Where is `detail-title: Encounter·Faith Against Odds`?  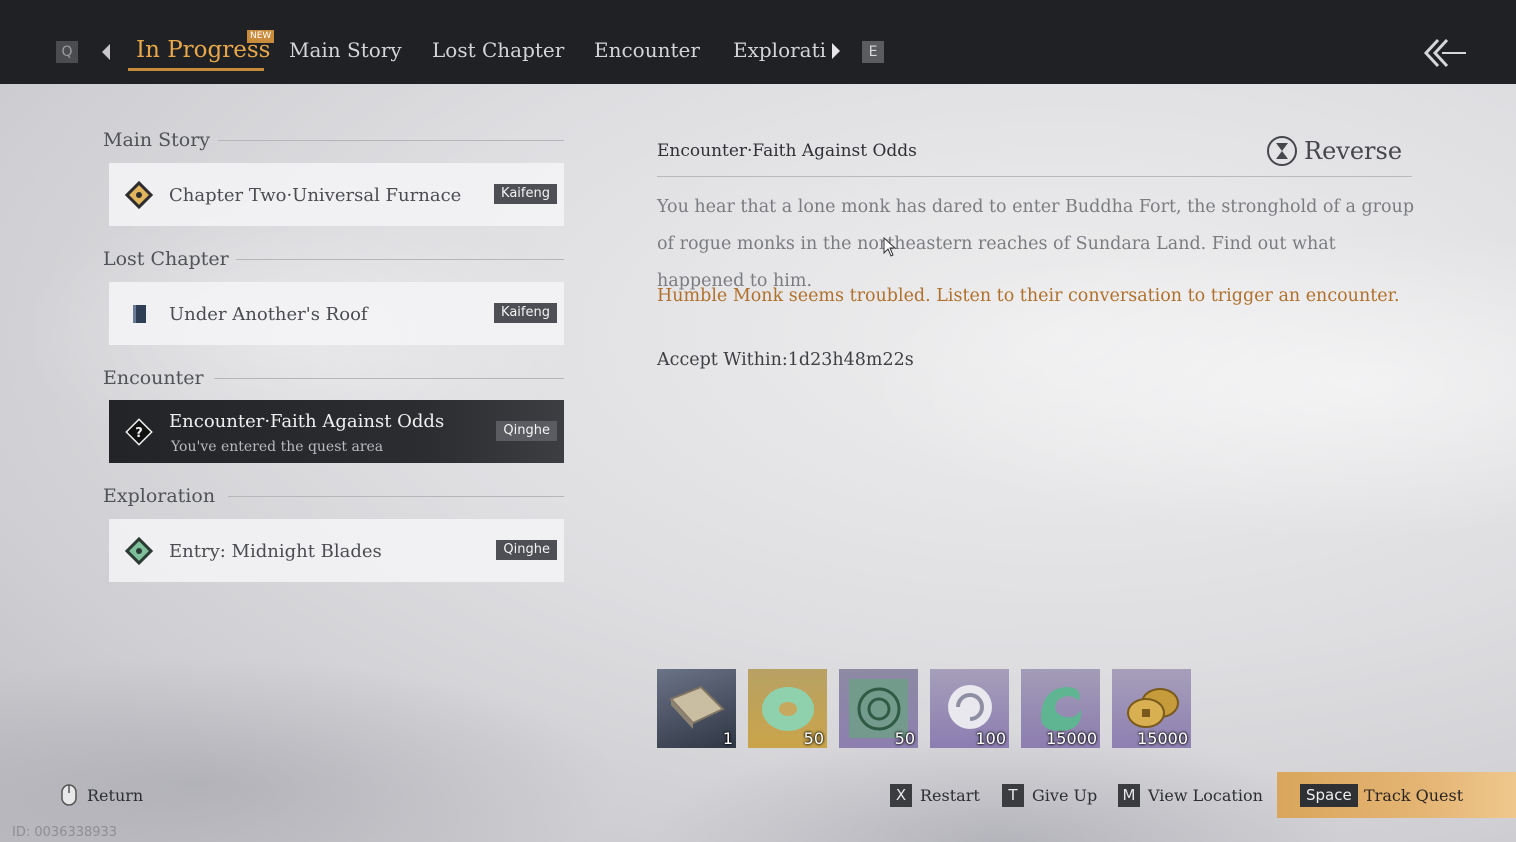 detail-title: Encounter·Faith Against Odds is located at coordinates (787, 151).